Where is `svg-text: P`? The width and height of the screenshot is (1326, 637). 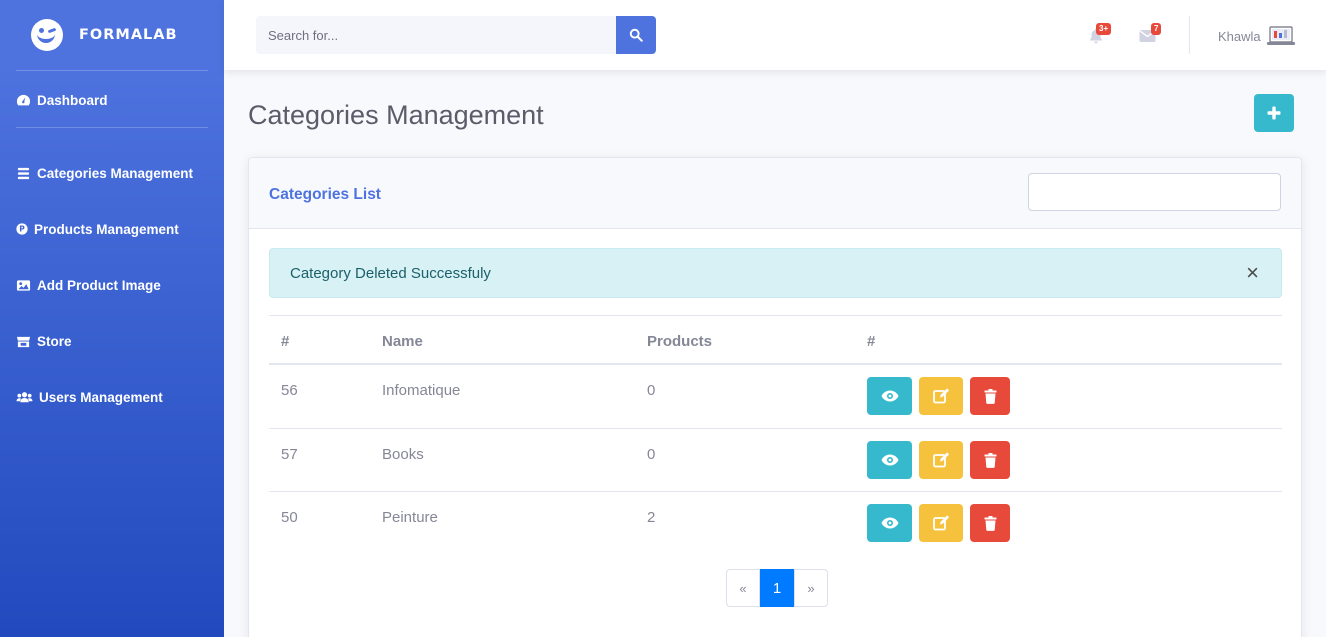 svg-text: P is located at coordinates (22, 229).